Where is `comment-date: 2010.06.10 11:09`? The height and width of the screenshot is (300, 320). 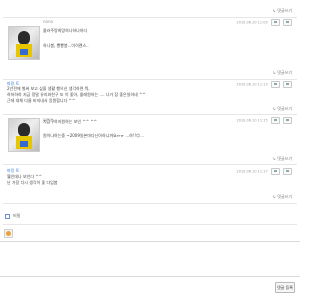
comment-date: 2010.06.10 11:09 is located at coordinates (252, 22).